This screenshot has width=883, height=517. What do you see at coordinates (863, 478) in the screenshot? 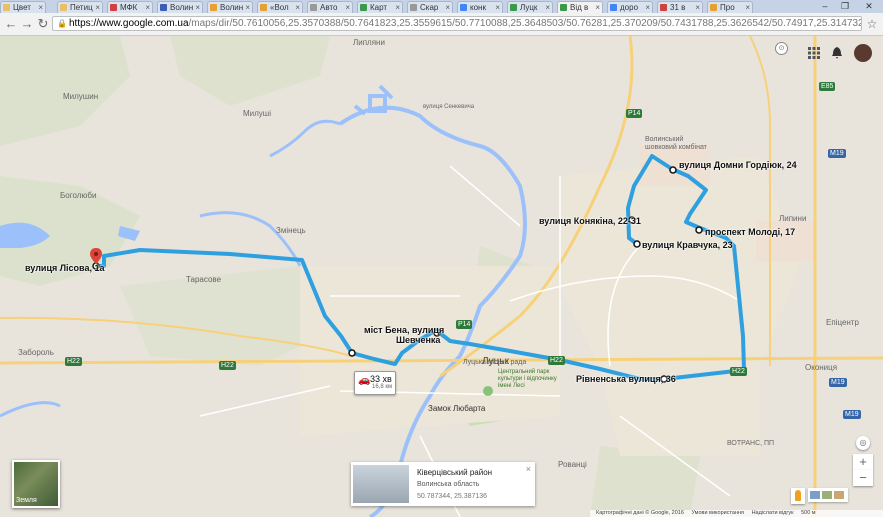
I see `zoom-out-button: −` at bounding box center [863, 478].